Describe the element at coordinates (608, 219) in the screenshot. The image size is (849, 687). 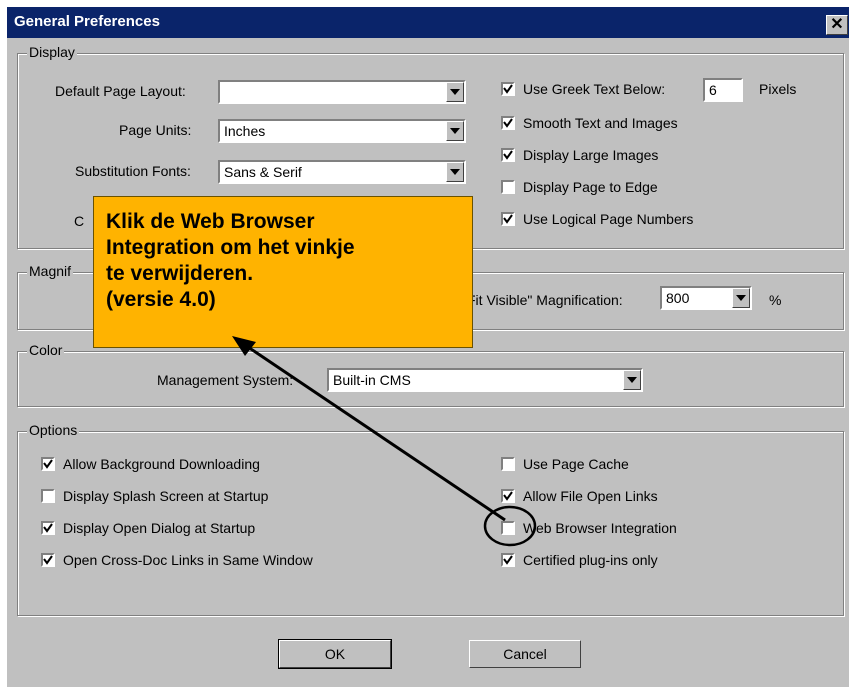
I see `logical-page-numbers-label: Use Logical Page Numbers` at that location.